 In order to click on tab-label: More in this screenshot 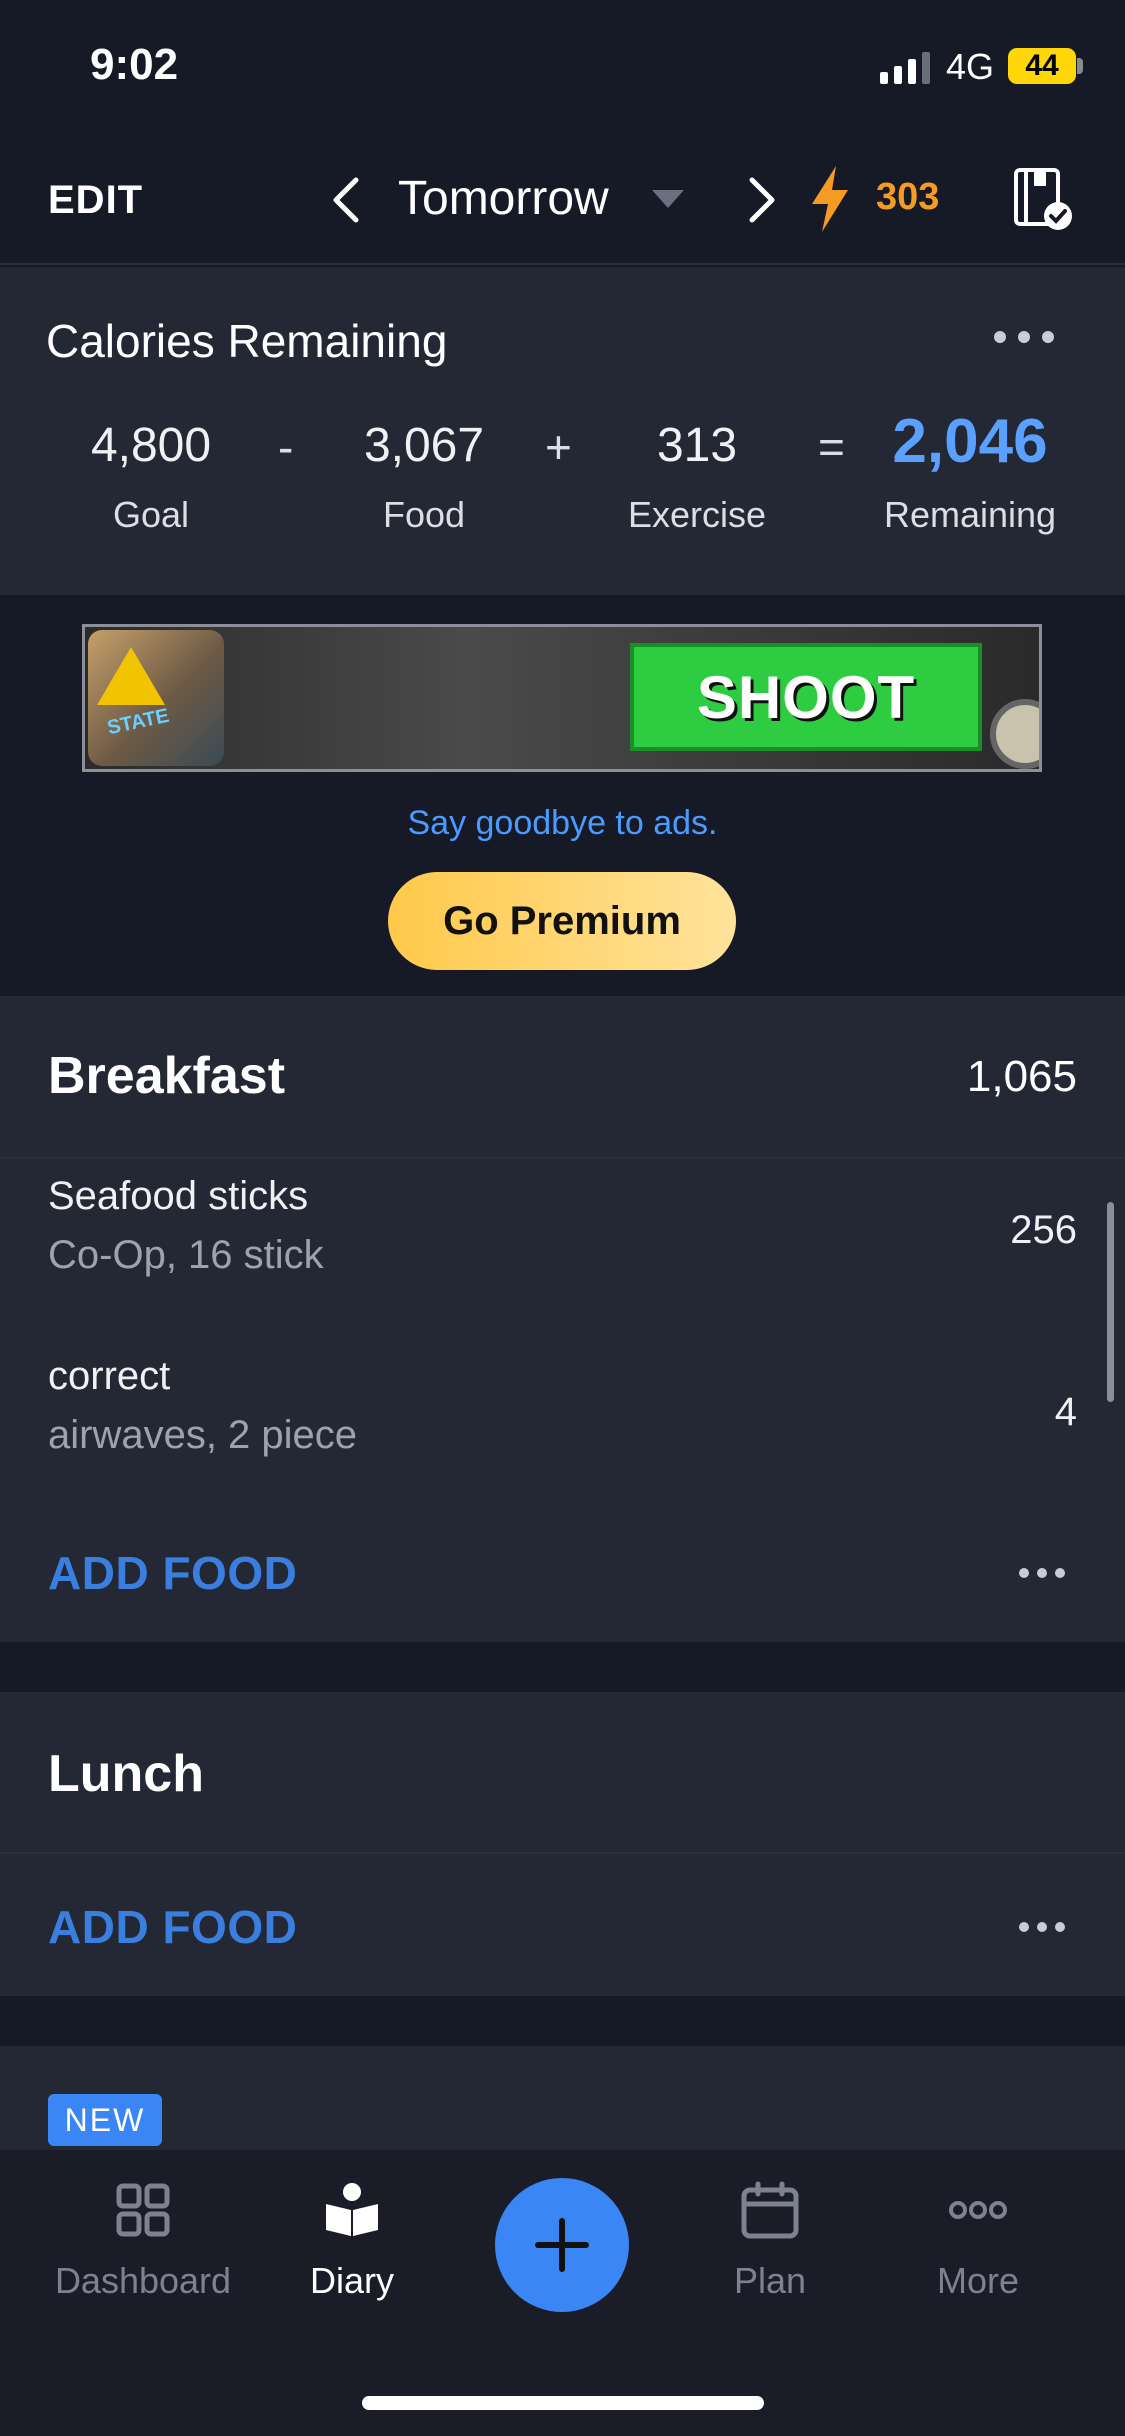, I will do `click(978, 2280)`.